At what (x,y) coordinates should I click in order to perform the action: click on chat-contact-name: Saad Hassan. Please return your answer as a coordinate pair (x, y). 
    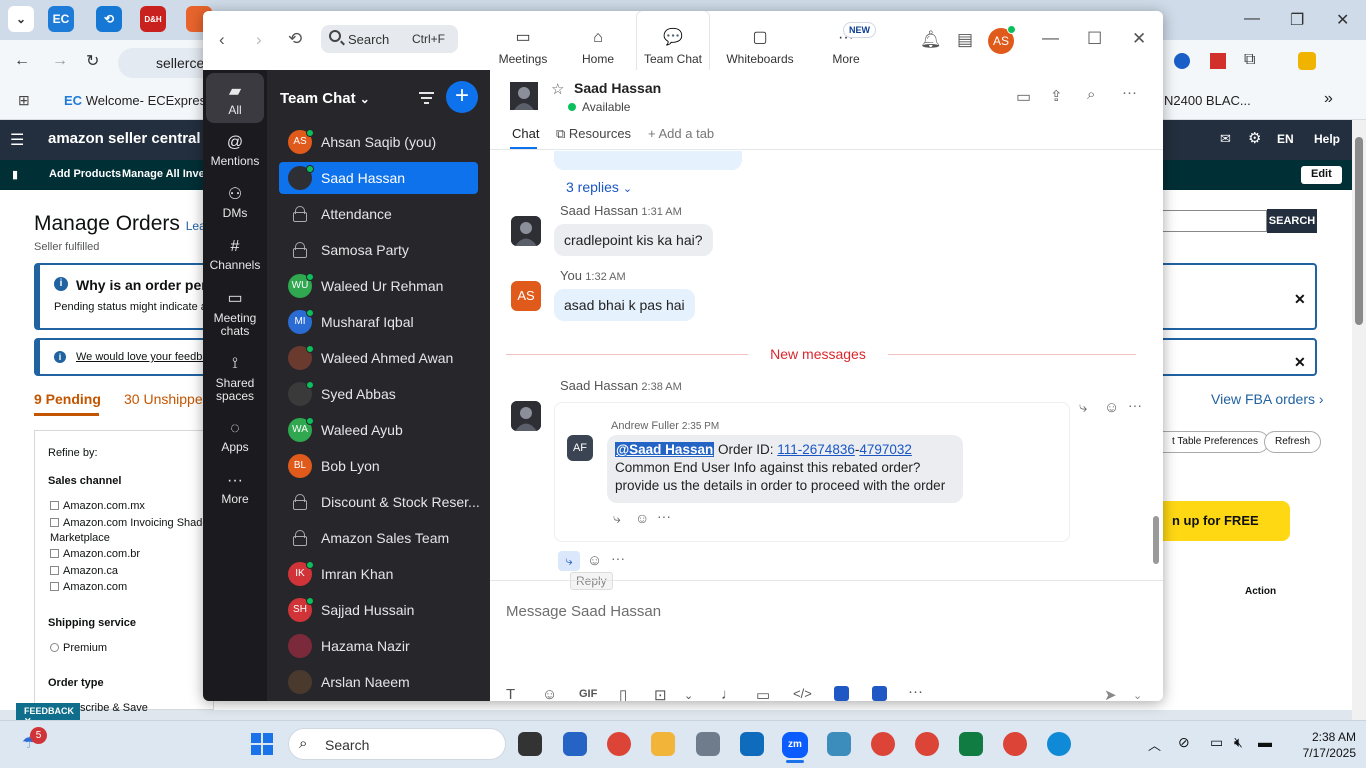
    Looking at the image, I should click on (617, 88).